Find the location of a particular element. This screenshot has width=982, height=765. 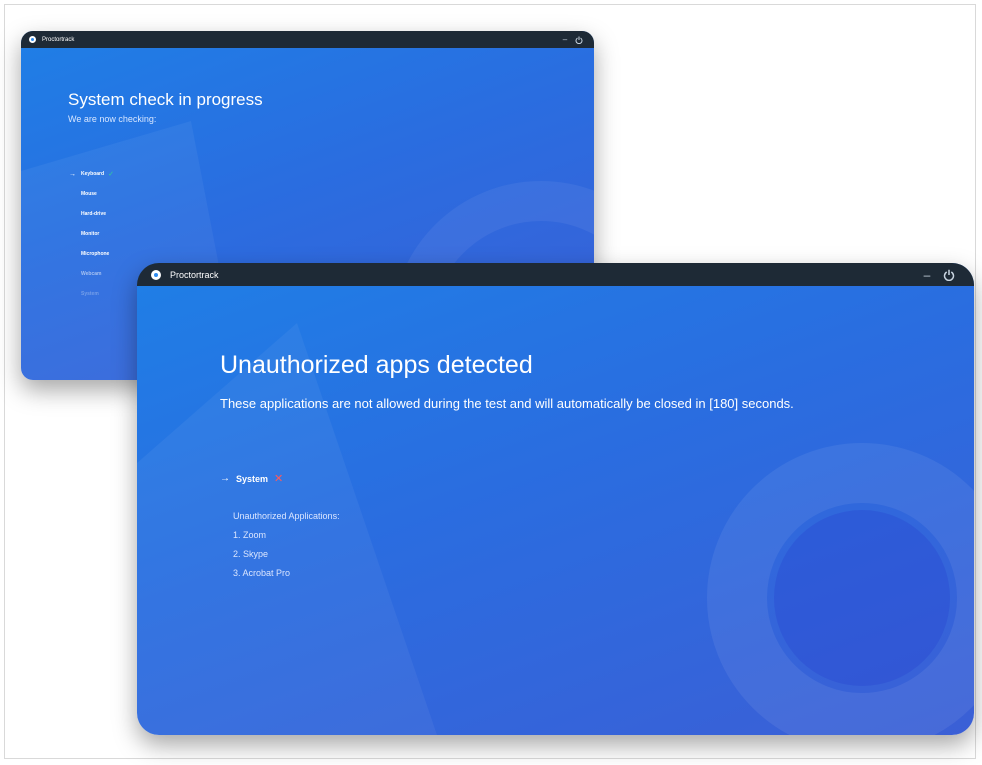

page-title: System check in progress is located at coordinates (165, 99).